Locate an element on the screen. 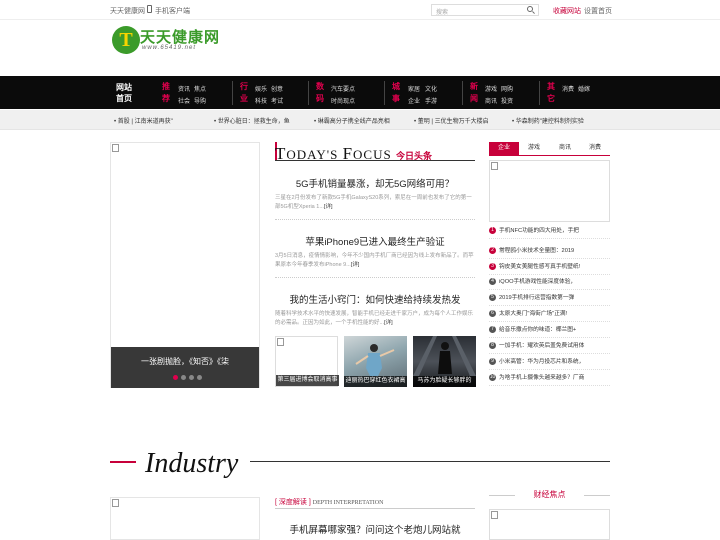 This screenshot has width=720, height=540. nav-category: 数码 is located at coordinates (321, 93).